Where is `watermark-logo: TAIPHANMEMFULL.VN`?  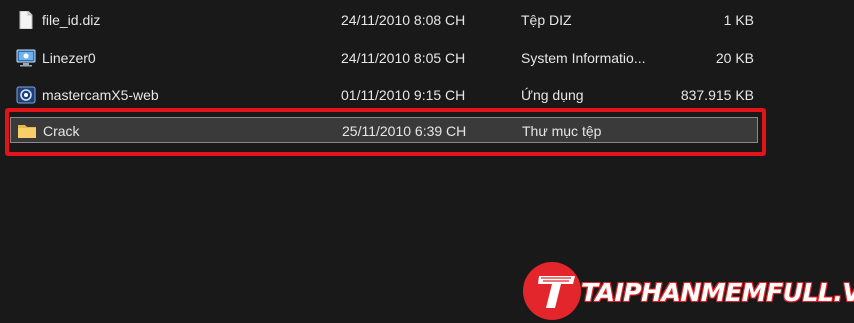
watermark-logo: TAIPHANMEMFULL.VN is located at coordinates (688, 291).